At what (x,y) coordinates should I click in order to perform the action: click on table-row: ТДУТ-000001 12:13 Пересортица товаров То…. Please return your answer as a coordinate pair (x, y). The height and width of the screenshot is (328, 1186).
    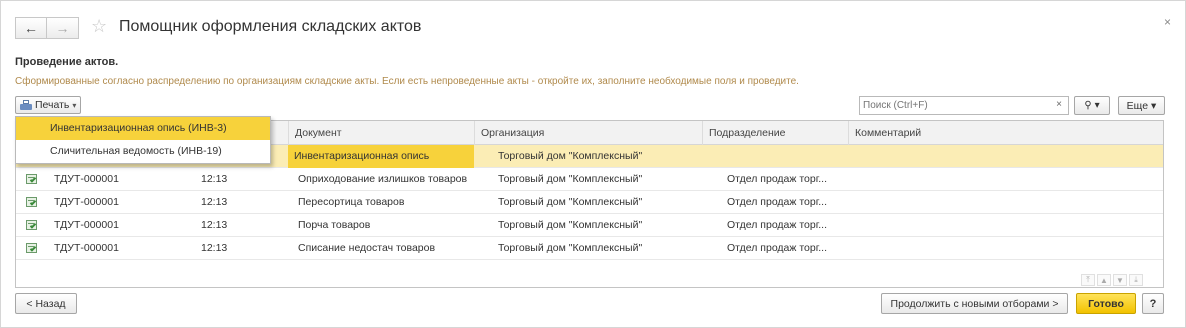
    Looking at the image, I should click on (589, 202).